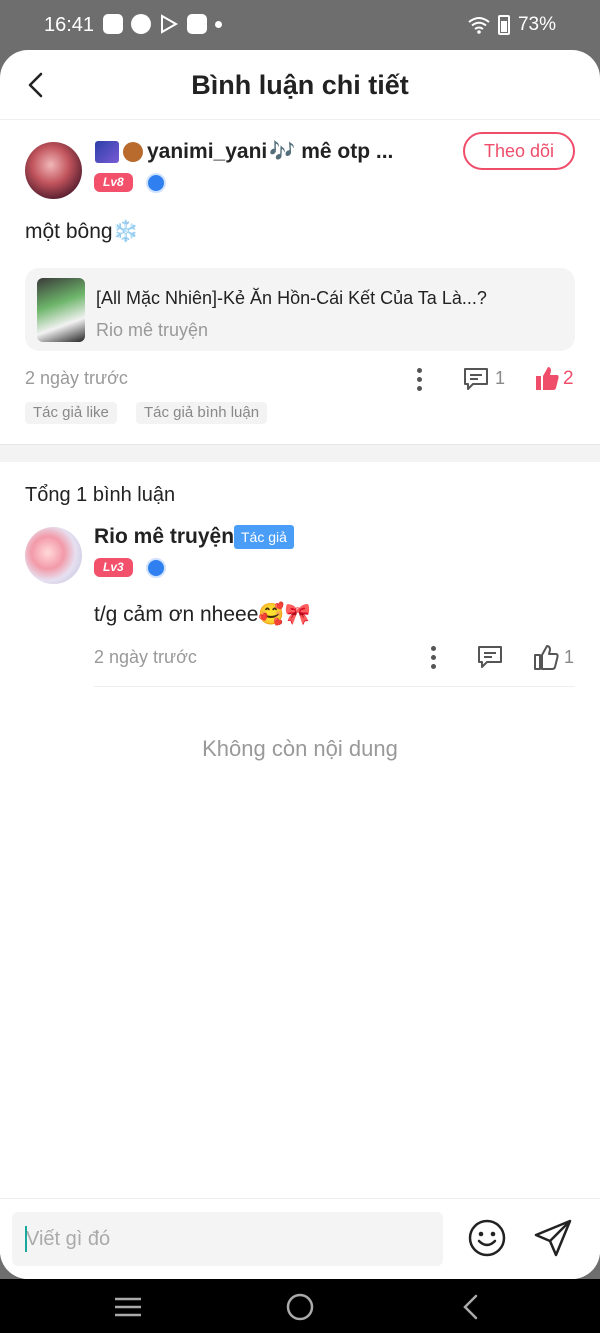 Image resolution: width=600 pixels, height=1333 pixels. I want to click on notification-icons, so click(162, 24).